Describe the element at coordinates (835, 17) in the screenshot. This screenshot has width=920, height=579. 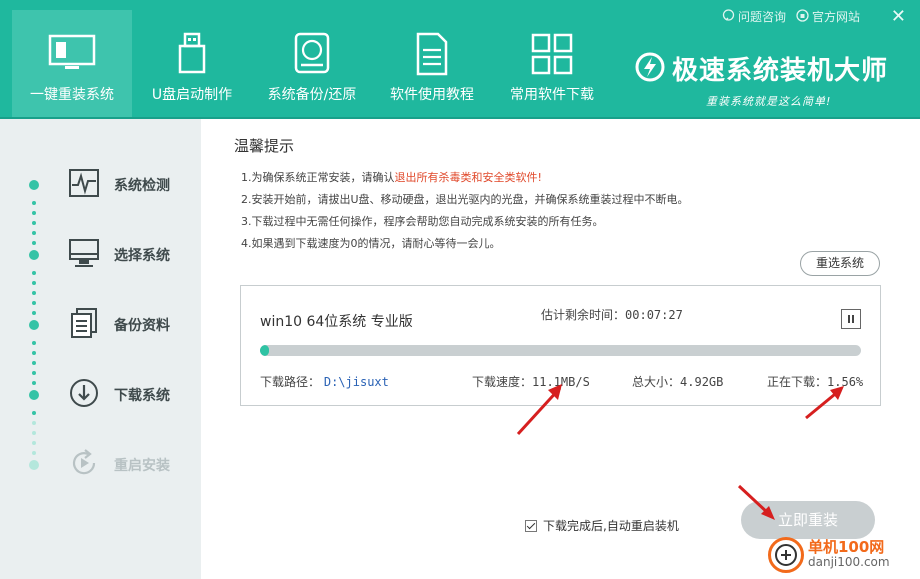
I see `website-link-label: 官方网站` at that location.